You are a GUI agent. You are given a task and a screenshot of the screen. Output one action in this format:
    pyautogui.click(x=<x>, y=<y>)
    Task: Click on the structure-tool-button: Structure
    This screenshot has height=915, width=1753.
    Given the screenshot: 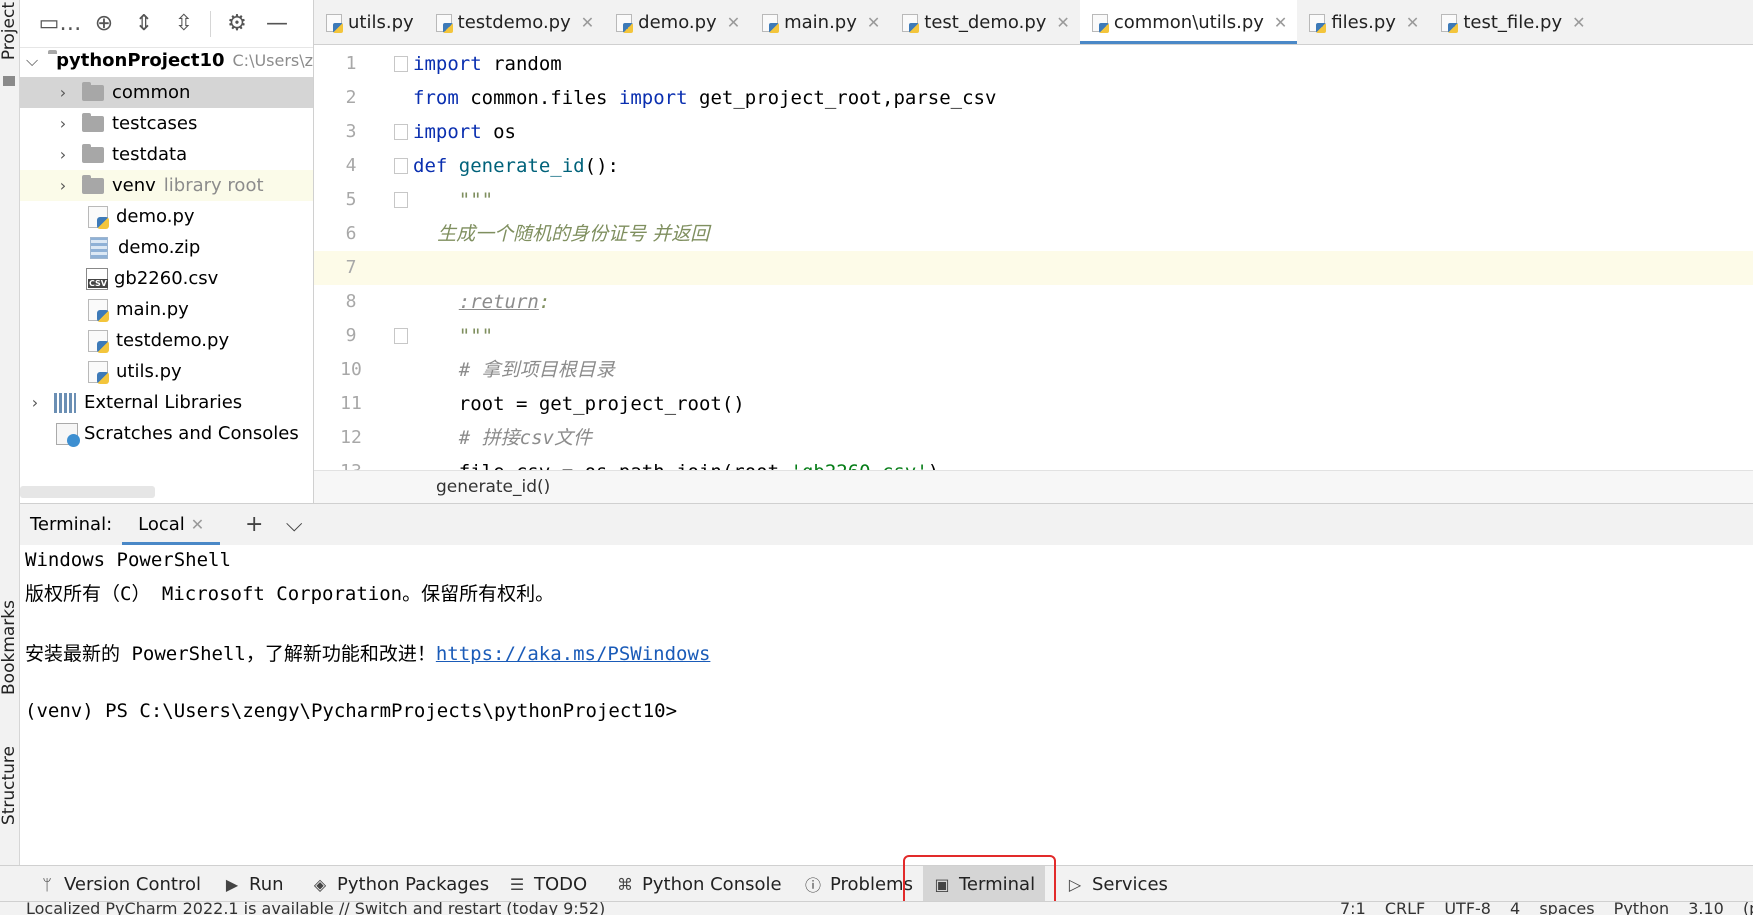 What is the action you would take?
    pyautogui.click(x=9, y=785)
    